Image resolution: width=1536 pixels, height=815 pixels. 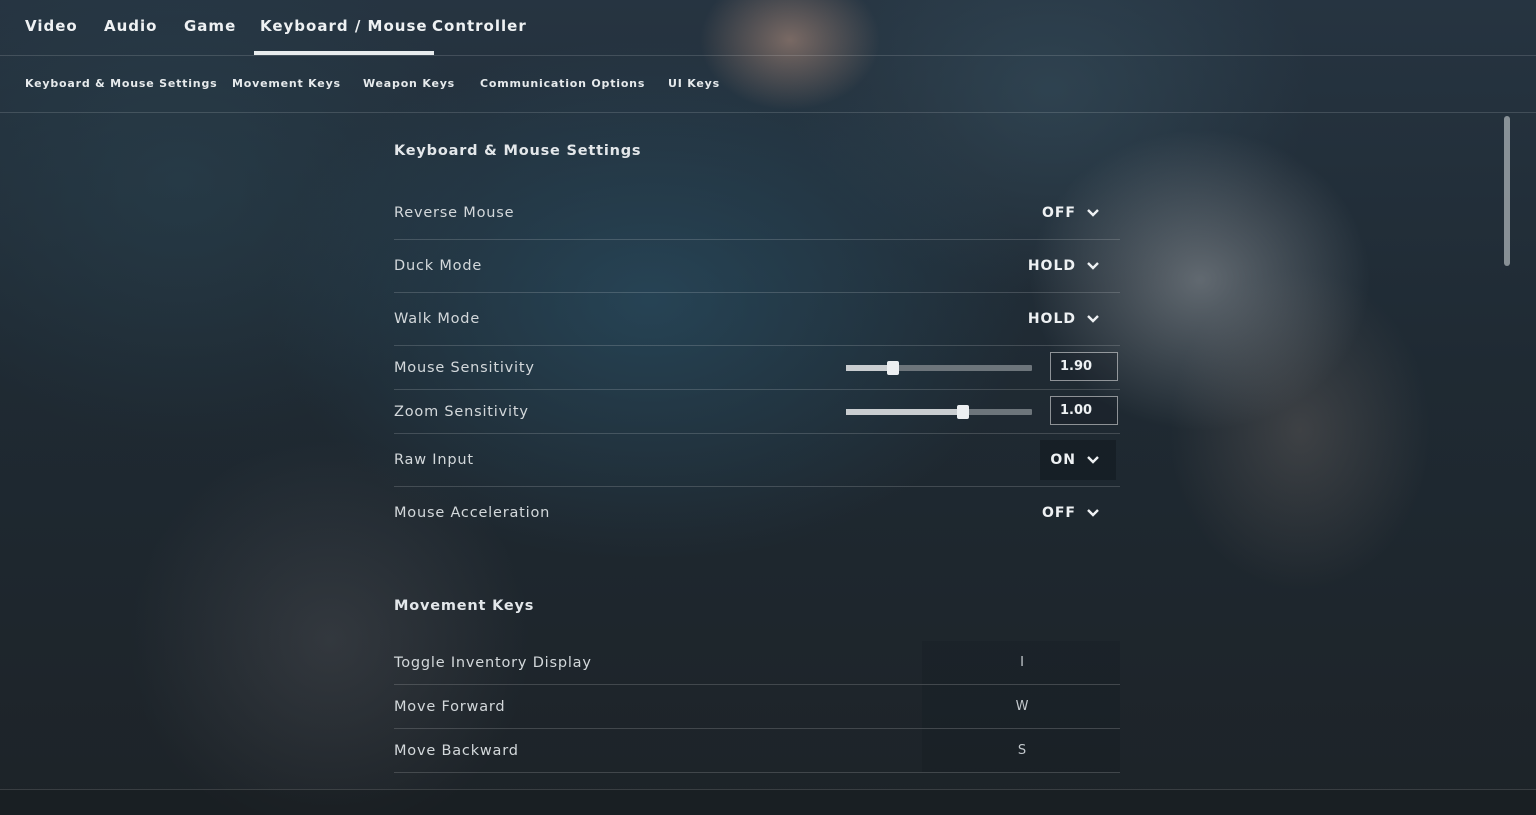 What do you see at coordinates (438, 266) in the screenshot?
I see `setting-label: Duck Mode` at bounding box center [438, 266].